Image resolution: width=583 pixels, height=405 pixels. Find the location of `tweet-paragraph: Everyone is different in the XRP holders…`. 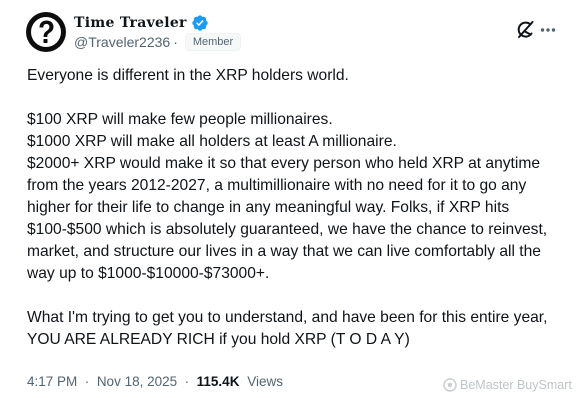

tweet-paragraph: Everyone is different in the XRP holders… is located at coordinates (188, 75).